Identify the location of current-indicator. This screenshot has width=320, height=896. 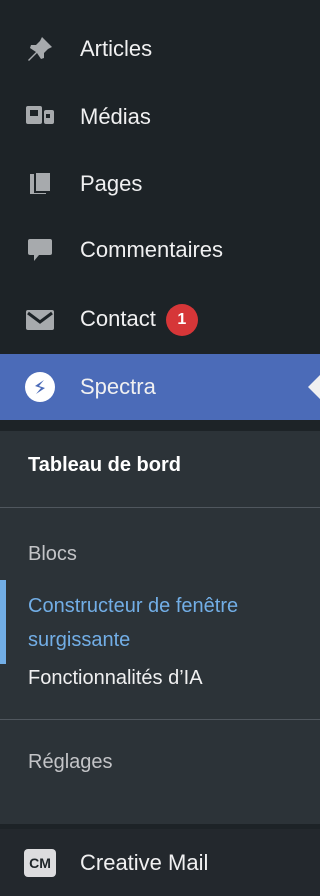
(3, 622).